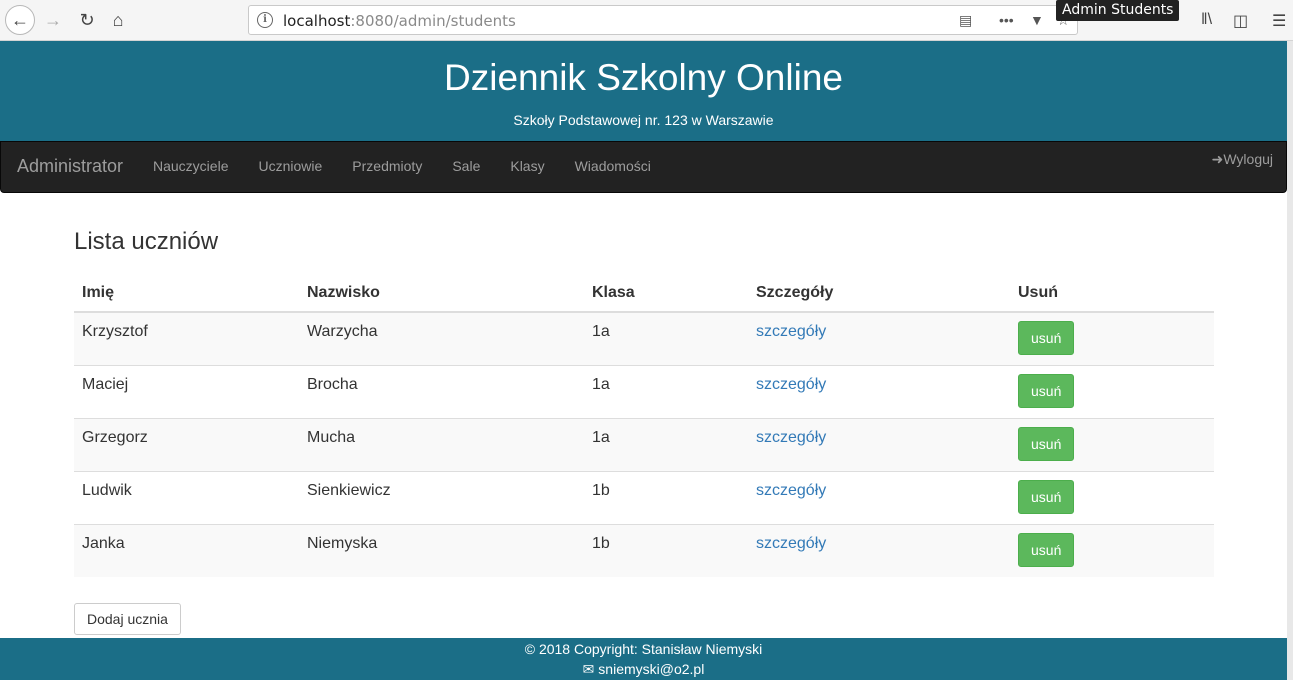 The width and height of the screenshot is (1293, 680). What do you see at coordinates (441, 445) in the screenshot?
I see `cell-last-name: Mucha` at bounding box center [441, 445].